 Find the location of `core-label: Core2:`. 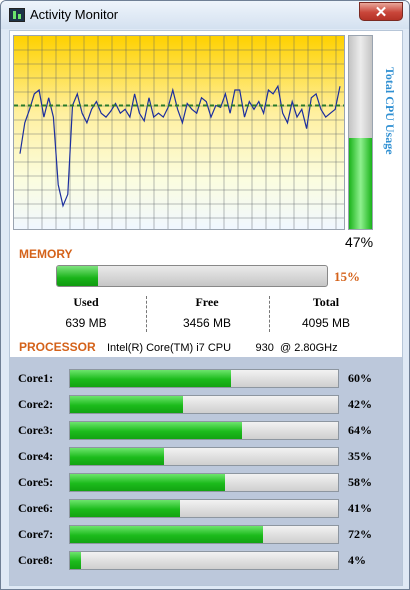

core-label: Core2: is located at coordinates (36, 404).